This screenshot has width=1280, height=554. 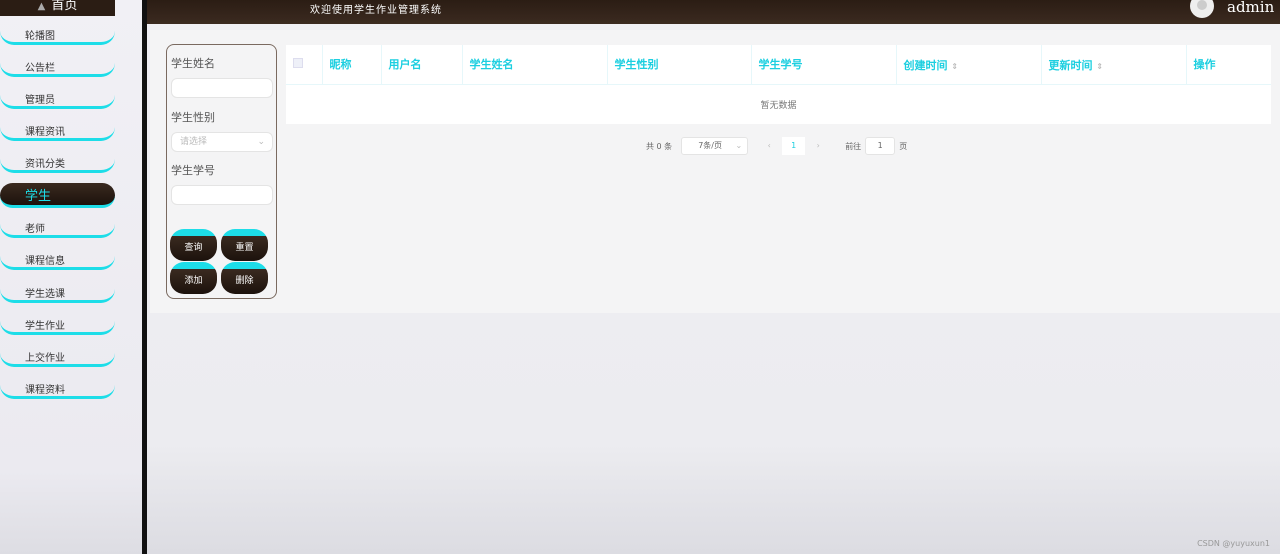 I want to click on top-header: 欢迎使用学生作业管理系统 admin, so click(x=713, y=12).